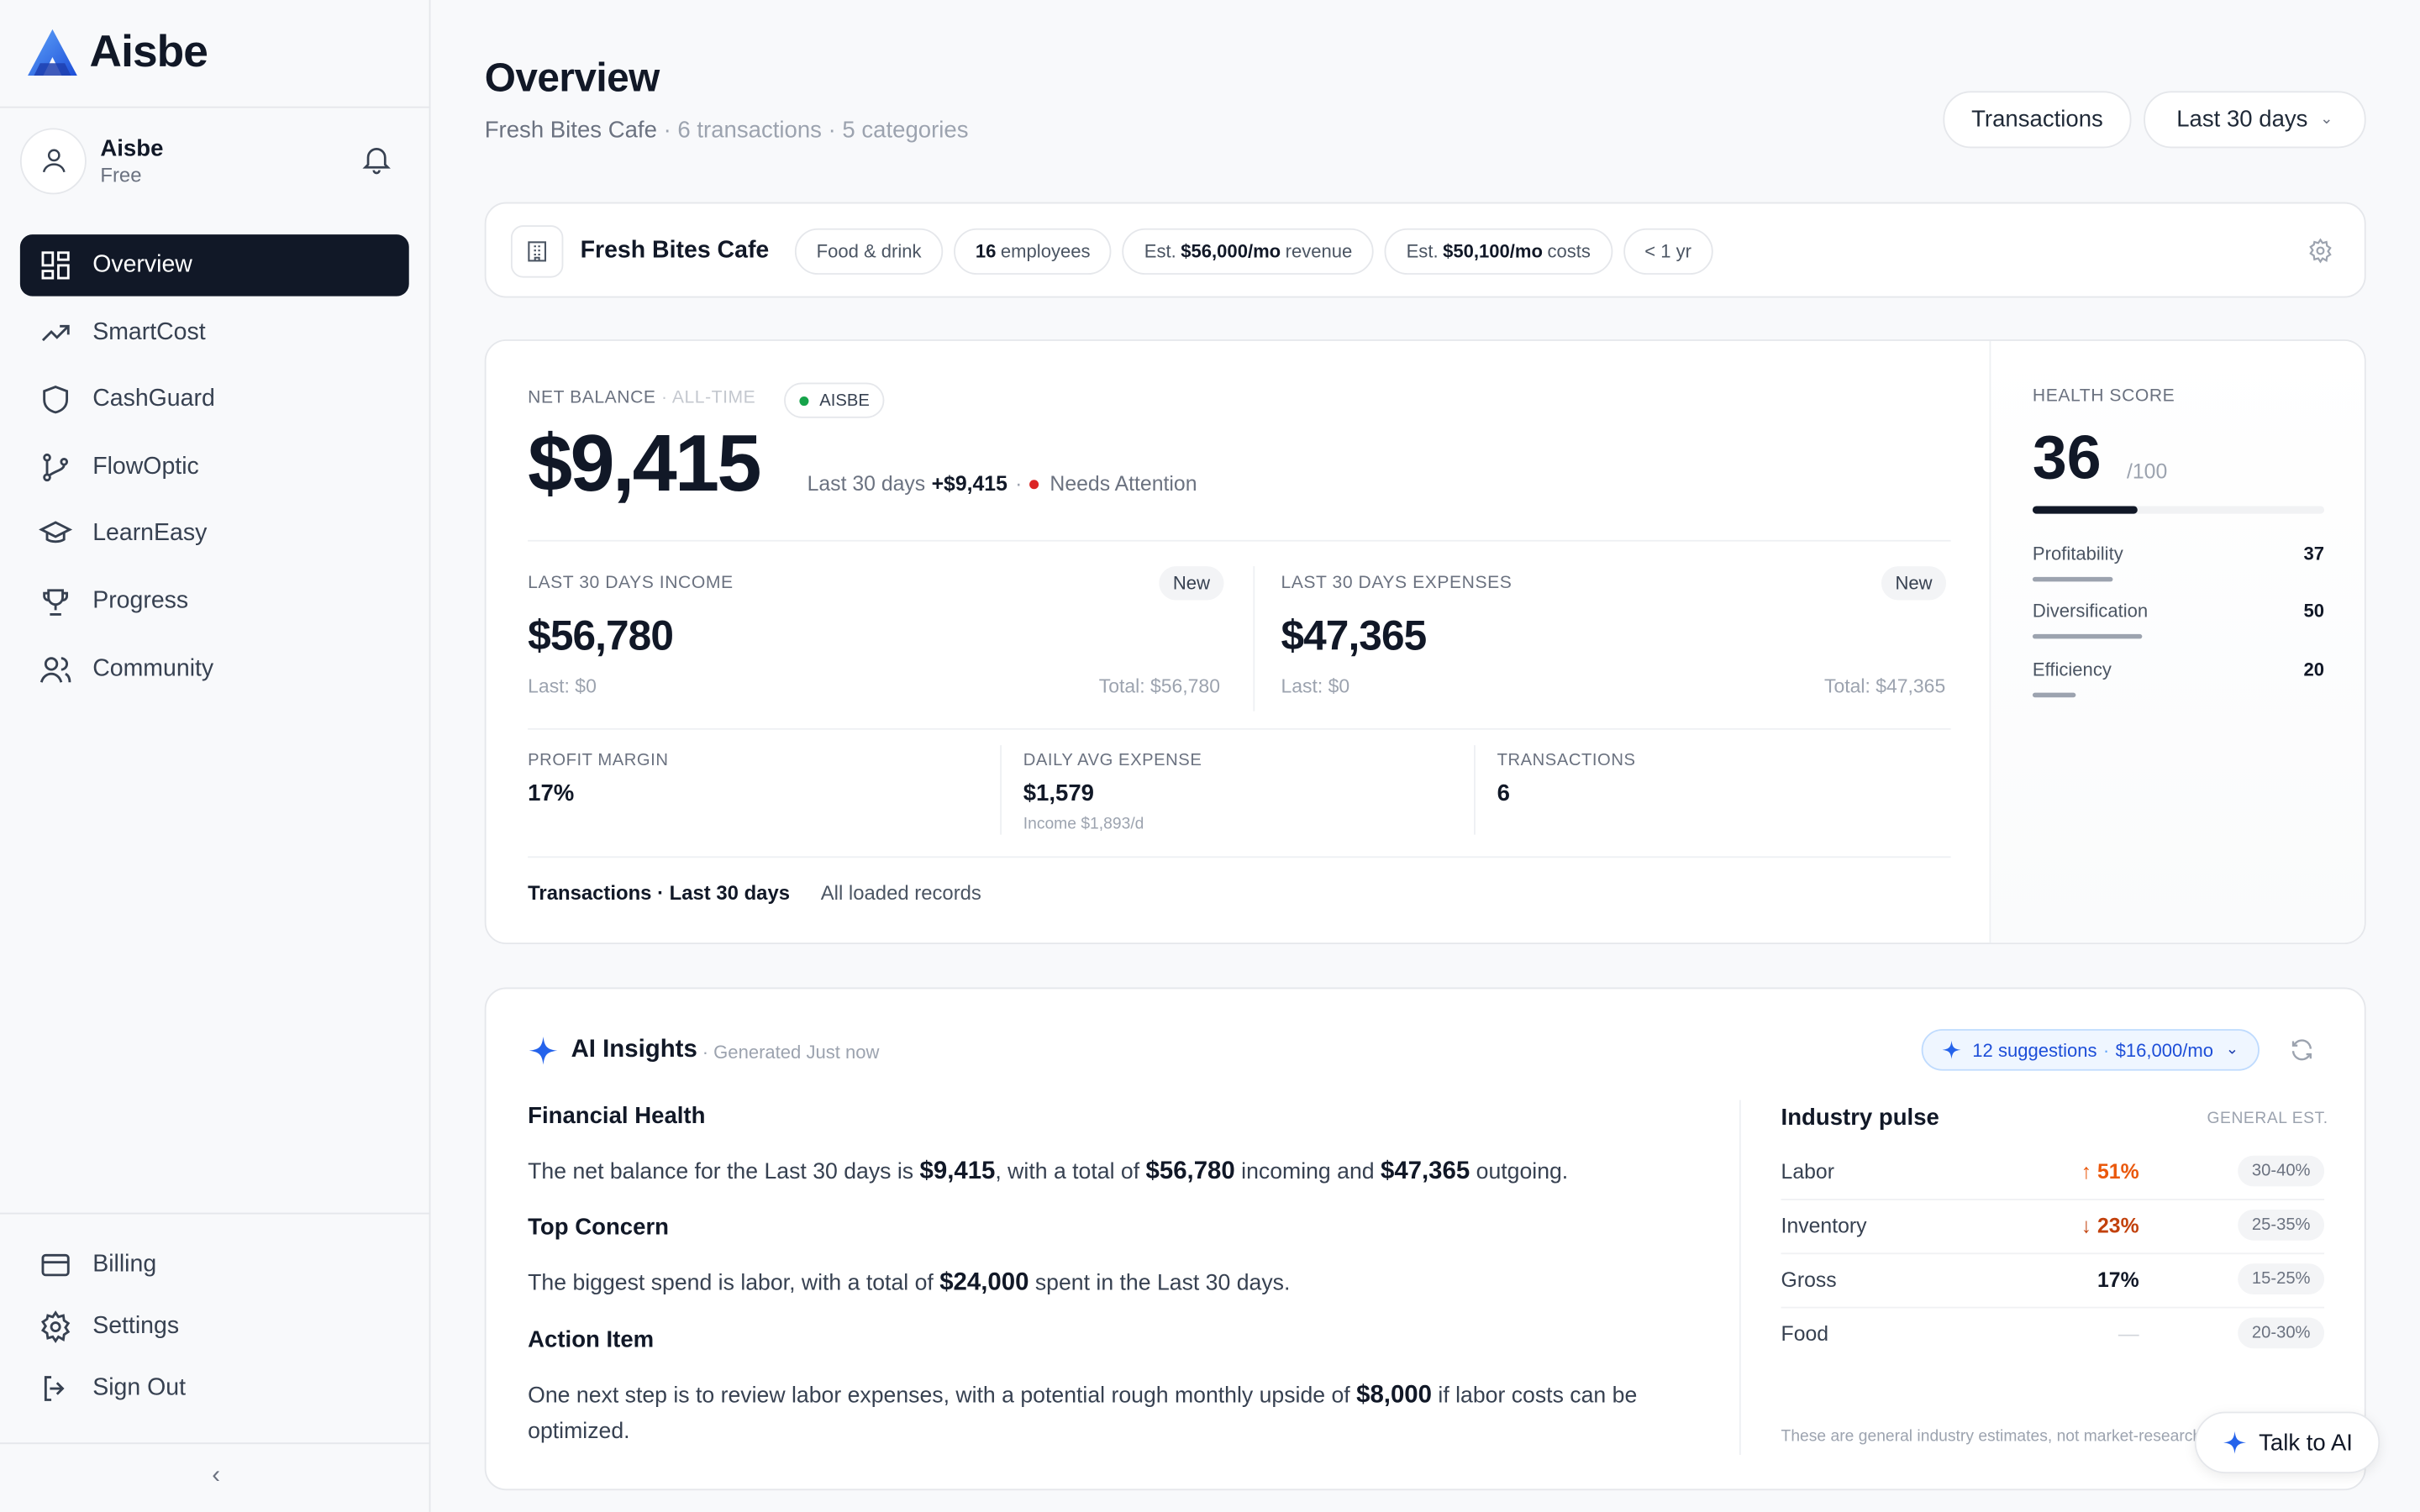 Image resolution: width=2420 pixels, height=1512 pixels. I want to click on gear-icon, so click(2320, 251).